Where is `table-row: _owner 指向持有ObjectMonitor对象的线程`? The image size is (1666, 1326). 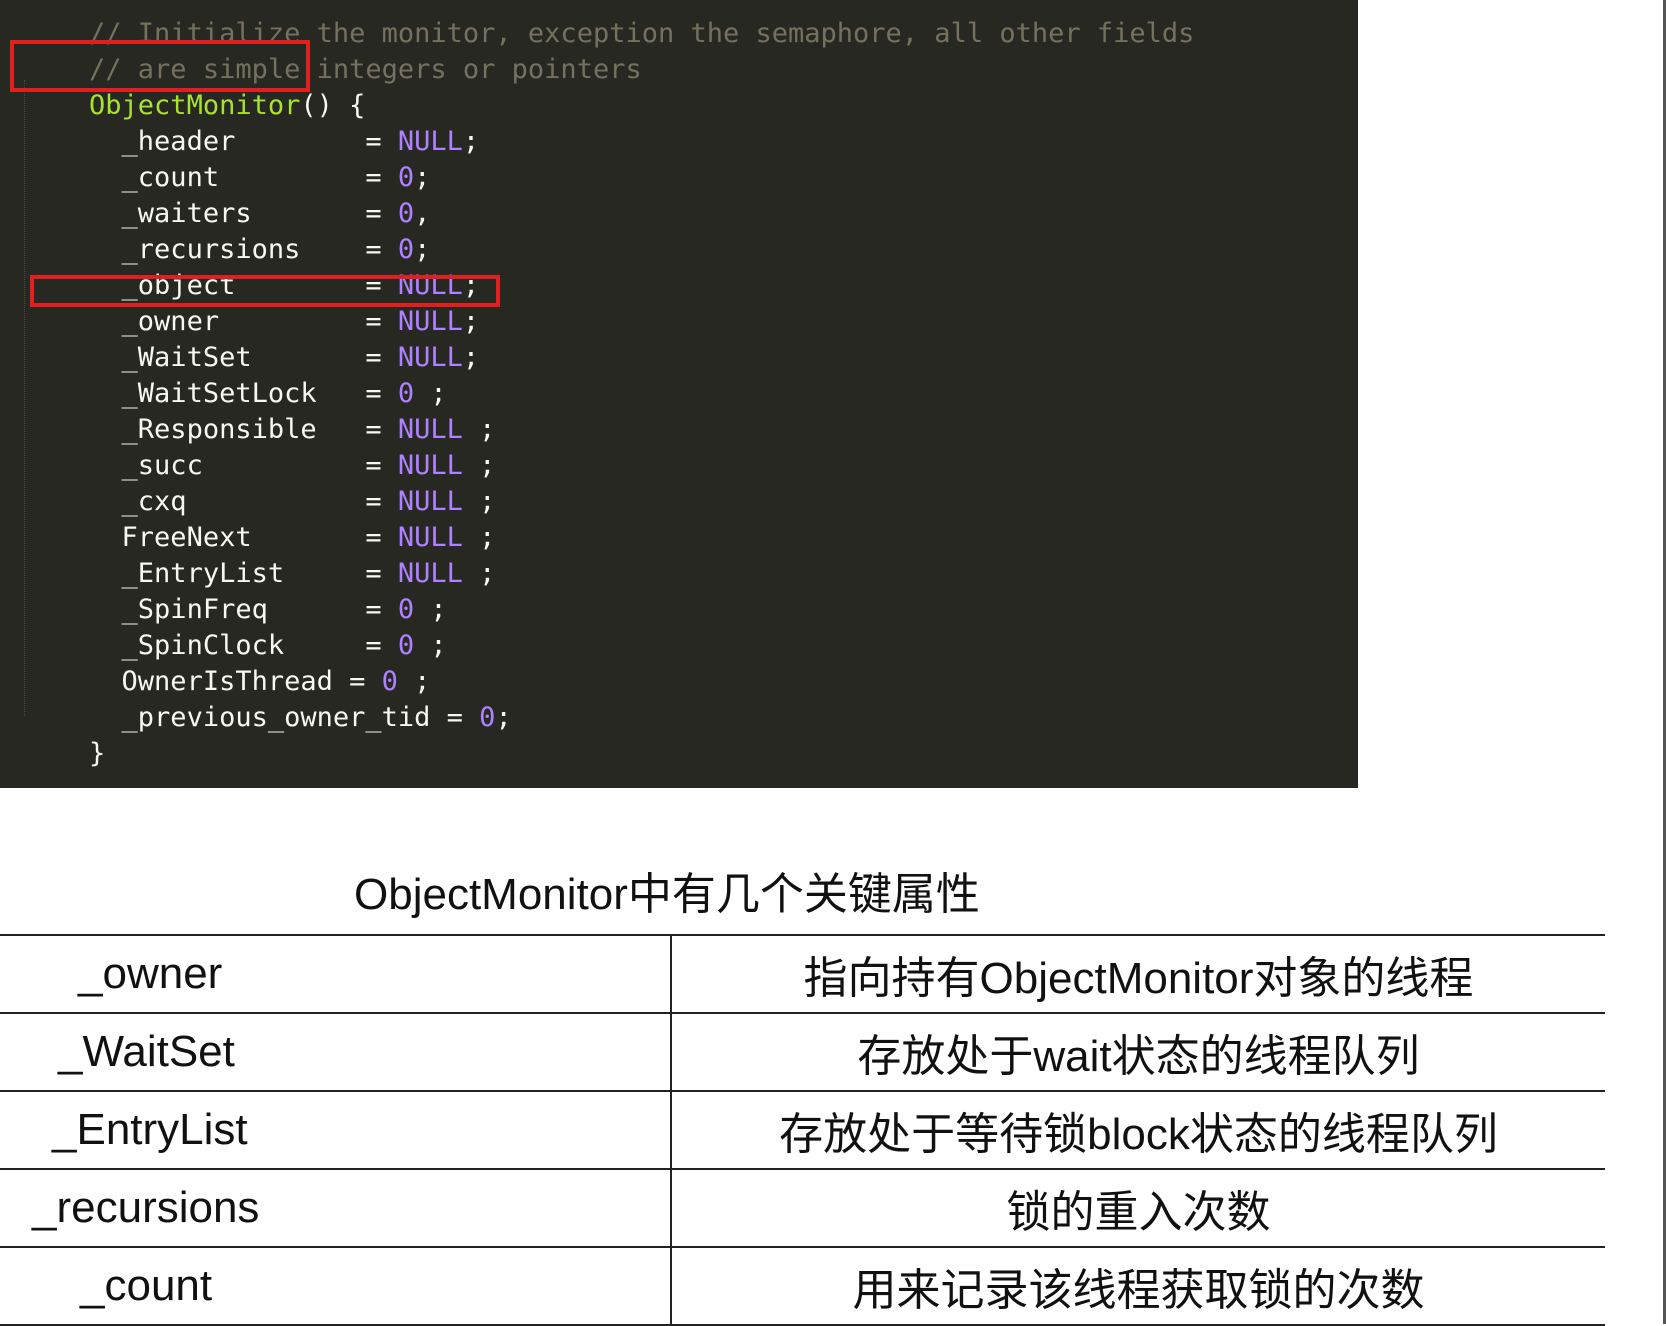
table-row: _owner 指向持有ObjectMonitor对象的线程 is located at coordinates (802, 974).